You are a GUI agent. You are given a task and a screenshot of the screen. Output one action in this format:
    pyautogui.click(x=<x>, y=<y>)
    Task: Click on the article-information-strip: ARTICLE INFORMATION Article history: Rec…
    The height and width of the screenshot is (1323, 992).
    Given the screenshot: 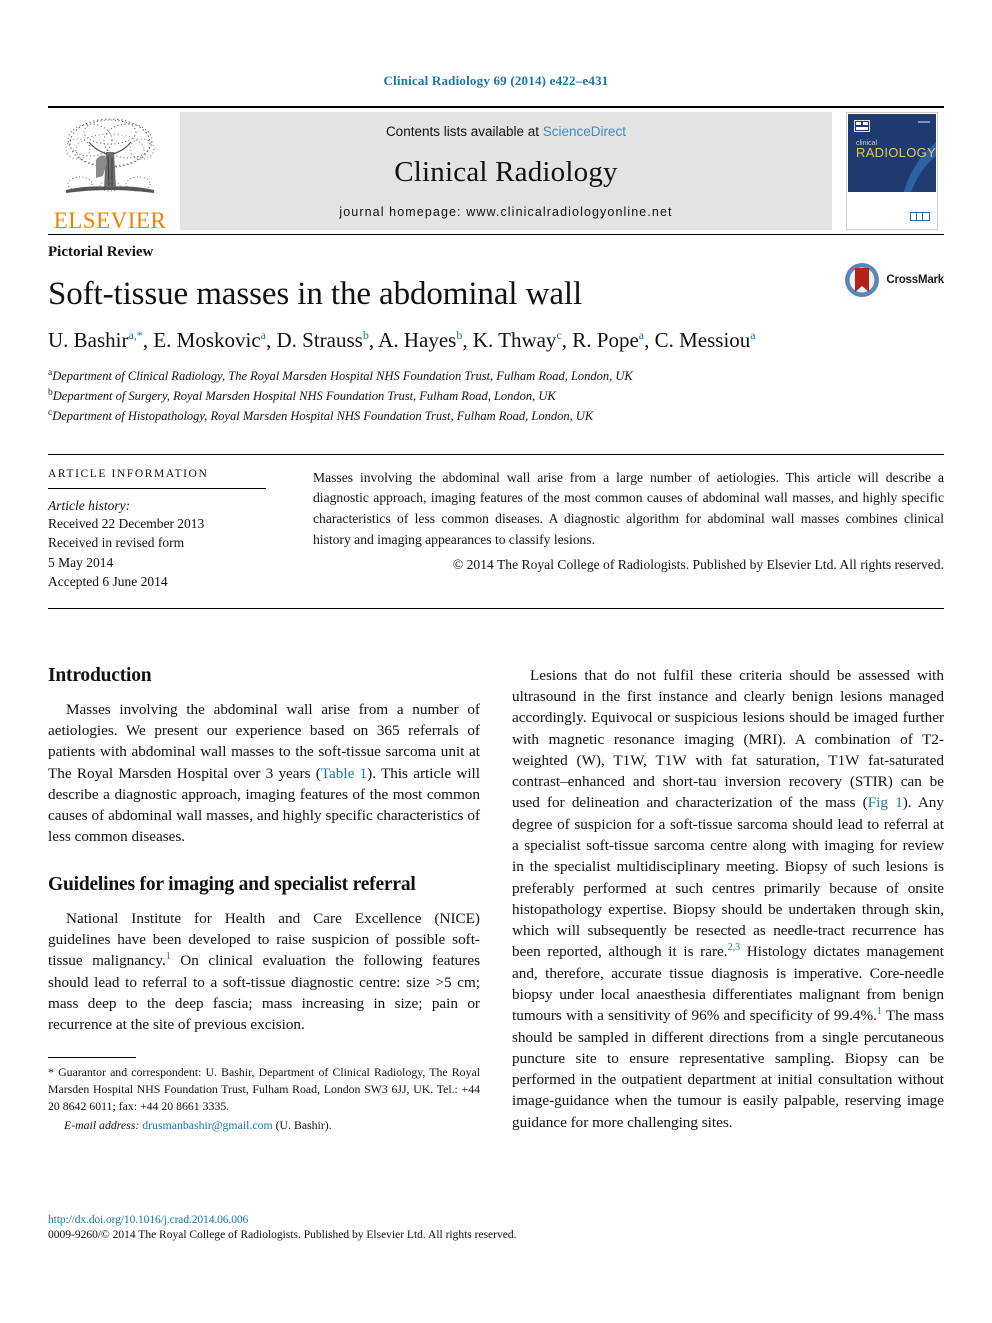 What is the action you would take?
    pyautogui.click(x=496, y=531)
    